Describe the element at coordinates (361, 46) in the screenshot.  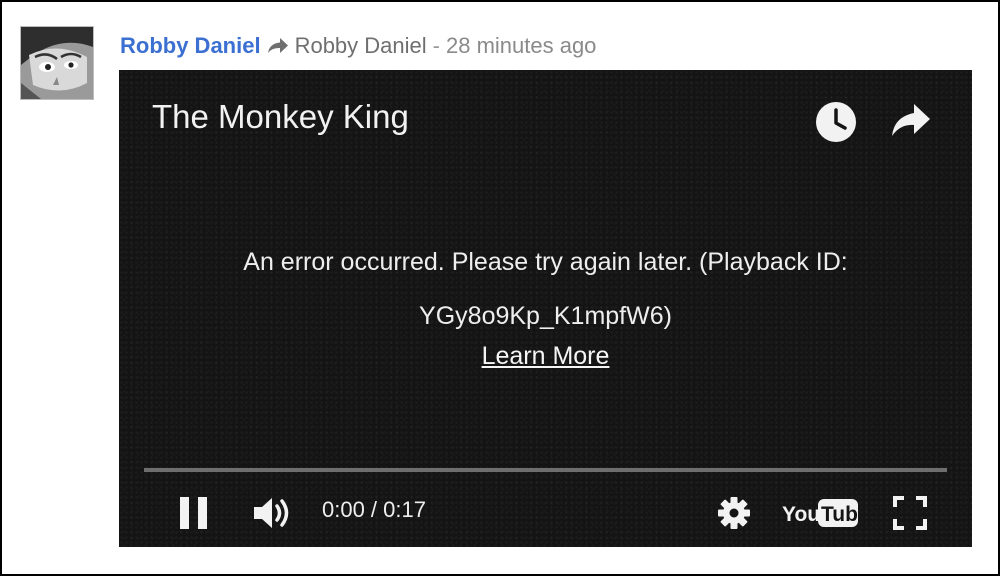
I see `share-target-name: Robby Daniel` at that location.